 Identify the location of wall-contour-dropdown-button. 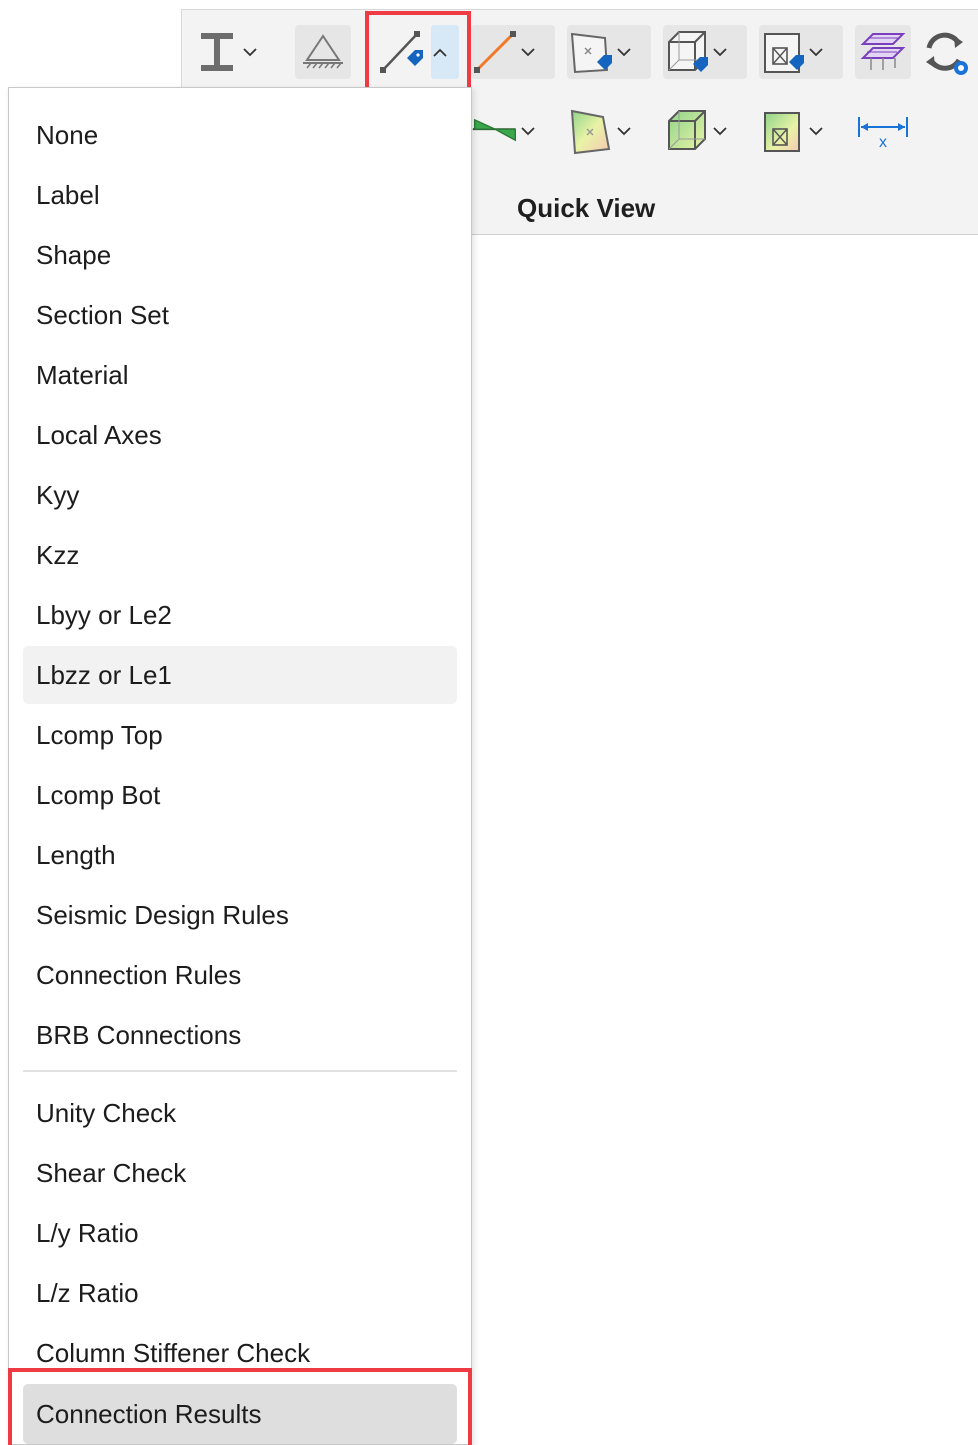
(792, 131).